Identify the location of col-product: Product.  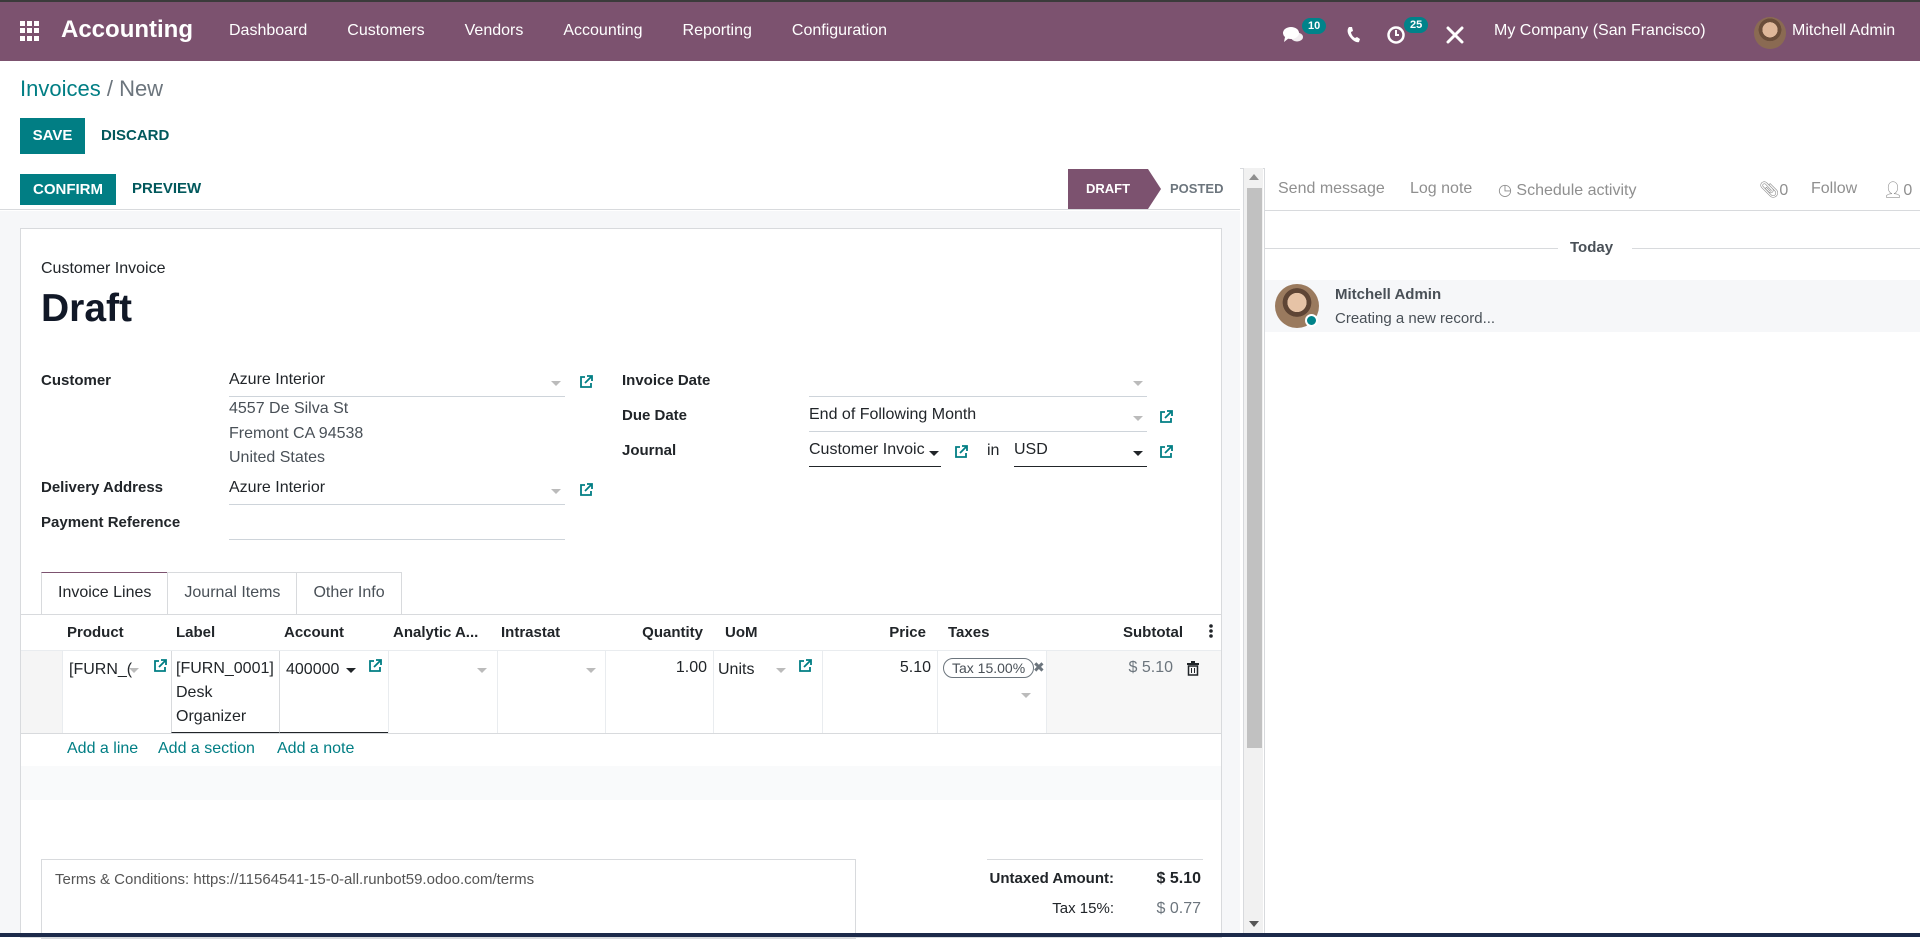
(95, 632).